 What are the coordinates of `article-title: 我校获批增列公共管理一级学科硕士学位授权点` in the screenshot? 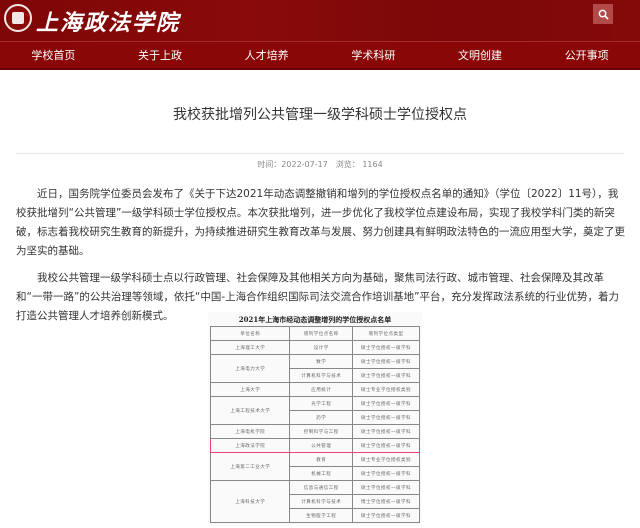 It's located at (320, 115).